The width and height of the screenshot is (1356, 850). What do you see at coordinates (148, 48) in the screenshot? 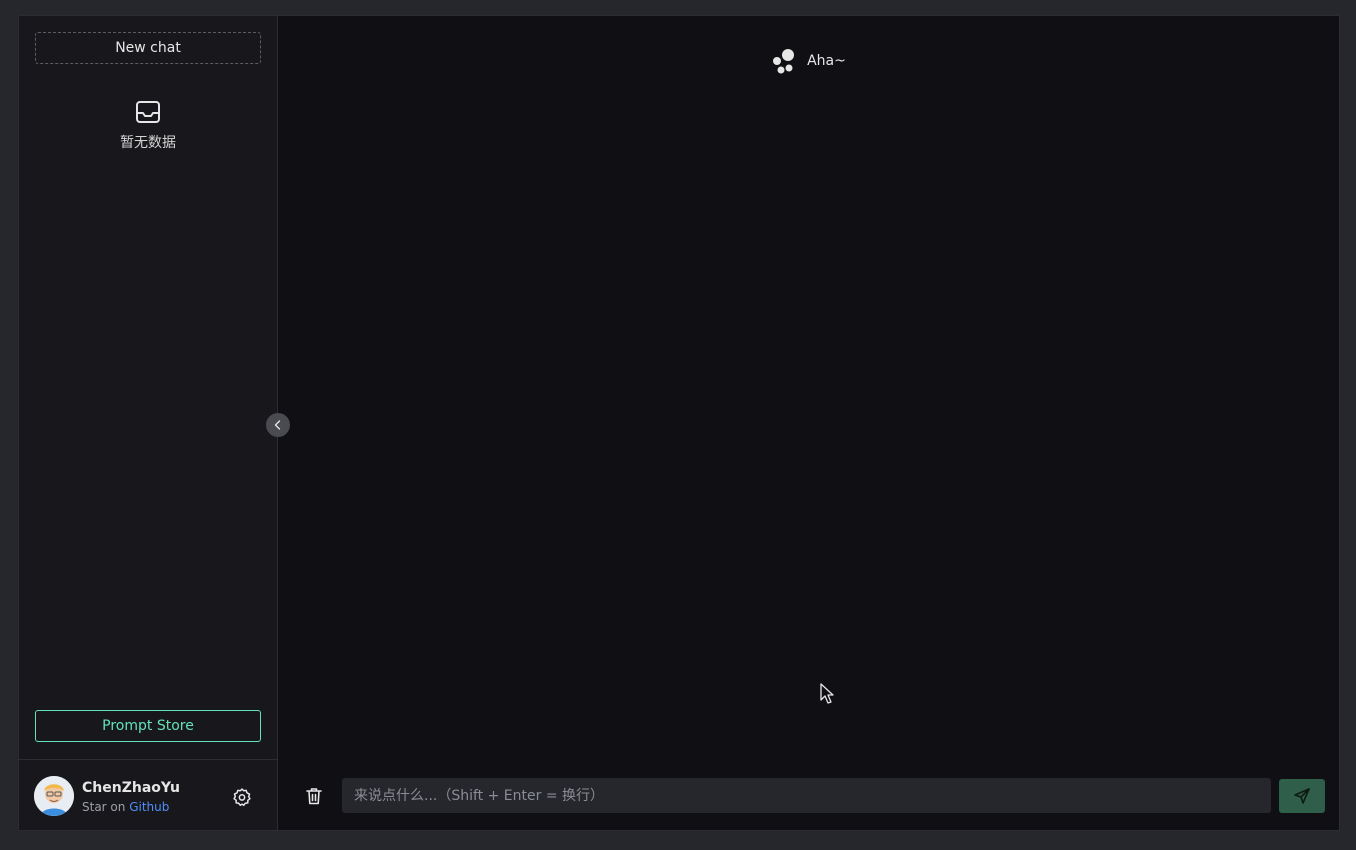
I see `new-chat-button: New chat` at bounding box center [148, 48].